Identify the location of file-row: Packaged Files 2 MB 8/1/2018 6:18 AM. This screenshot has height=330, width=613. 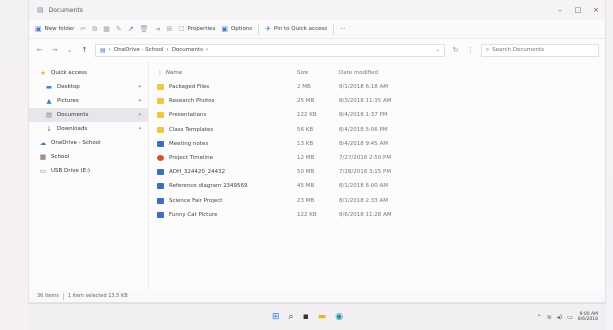
(377, 87).